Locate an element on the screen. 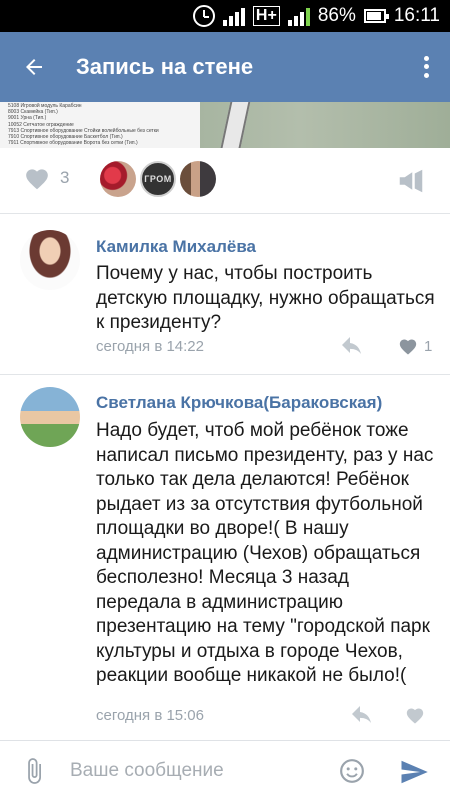 The width and height of the screenshot is (450, 800). battery-icon is located at coordinates (376, 16).